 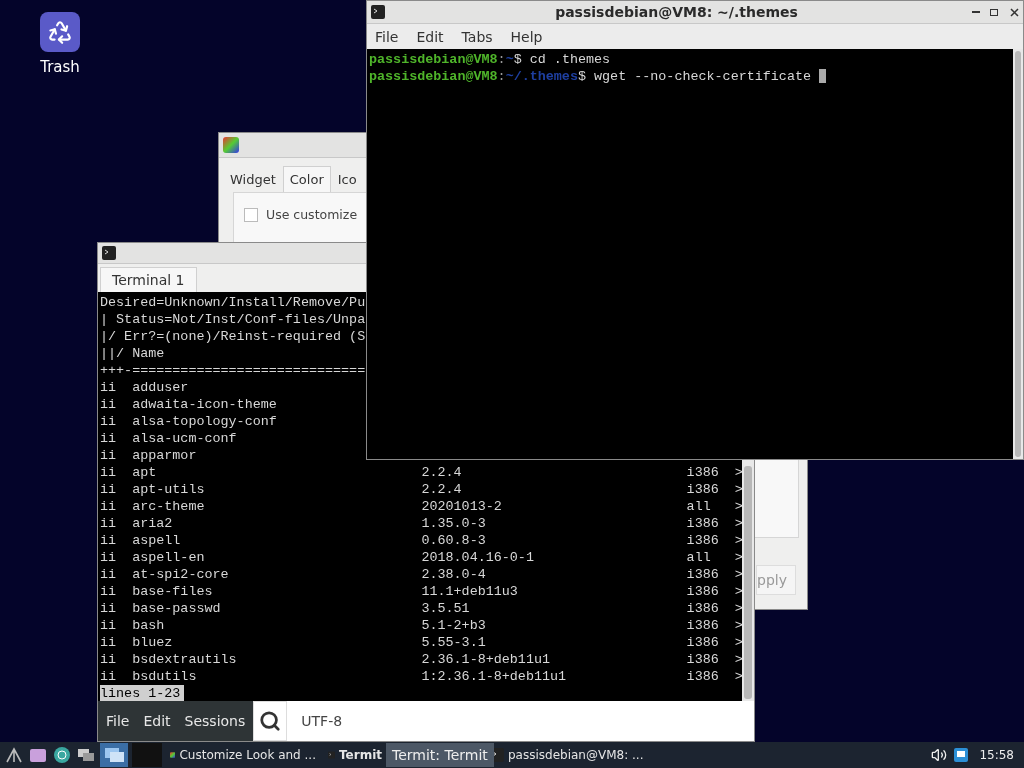 What do you see at coordinates (676, 12) in the screenshot?
I see `window-title: passisdebian@VM8: ~/.themes` at bounding box center [676, 12].